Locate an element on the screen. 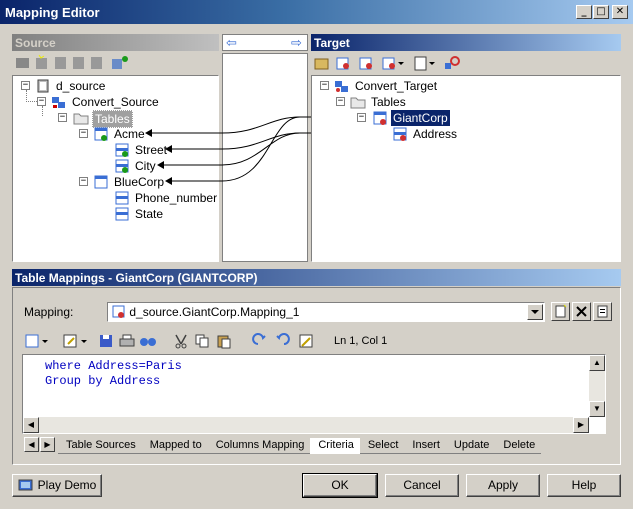  new-mapping-button is located at coordinates (560, 311).